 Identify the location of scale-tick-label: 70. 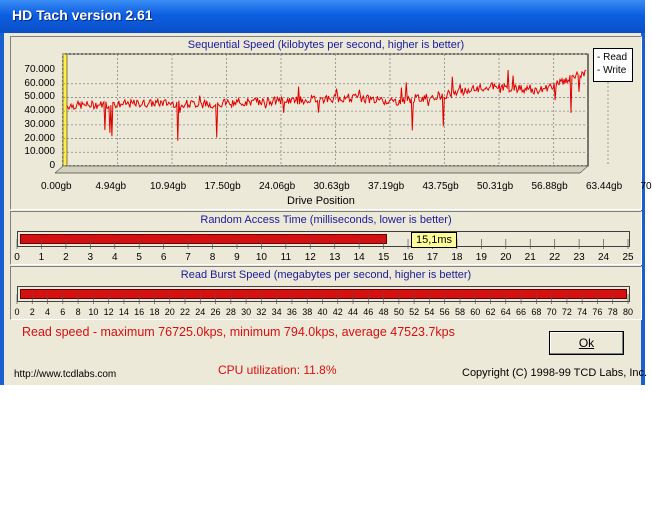
(551, 312).